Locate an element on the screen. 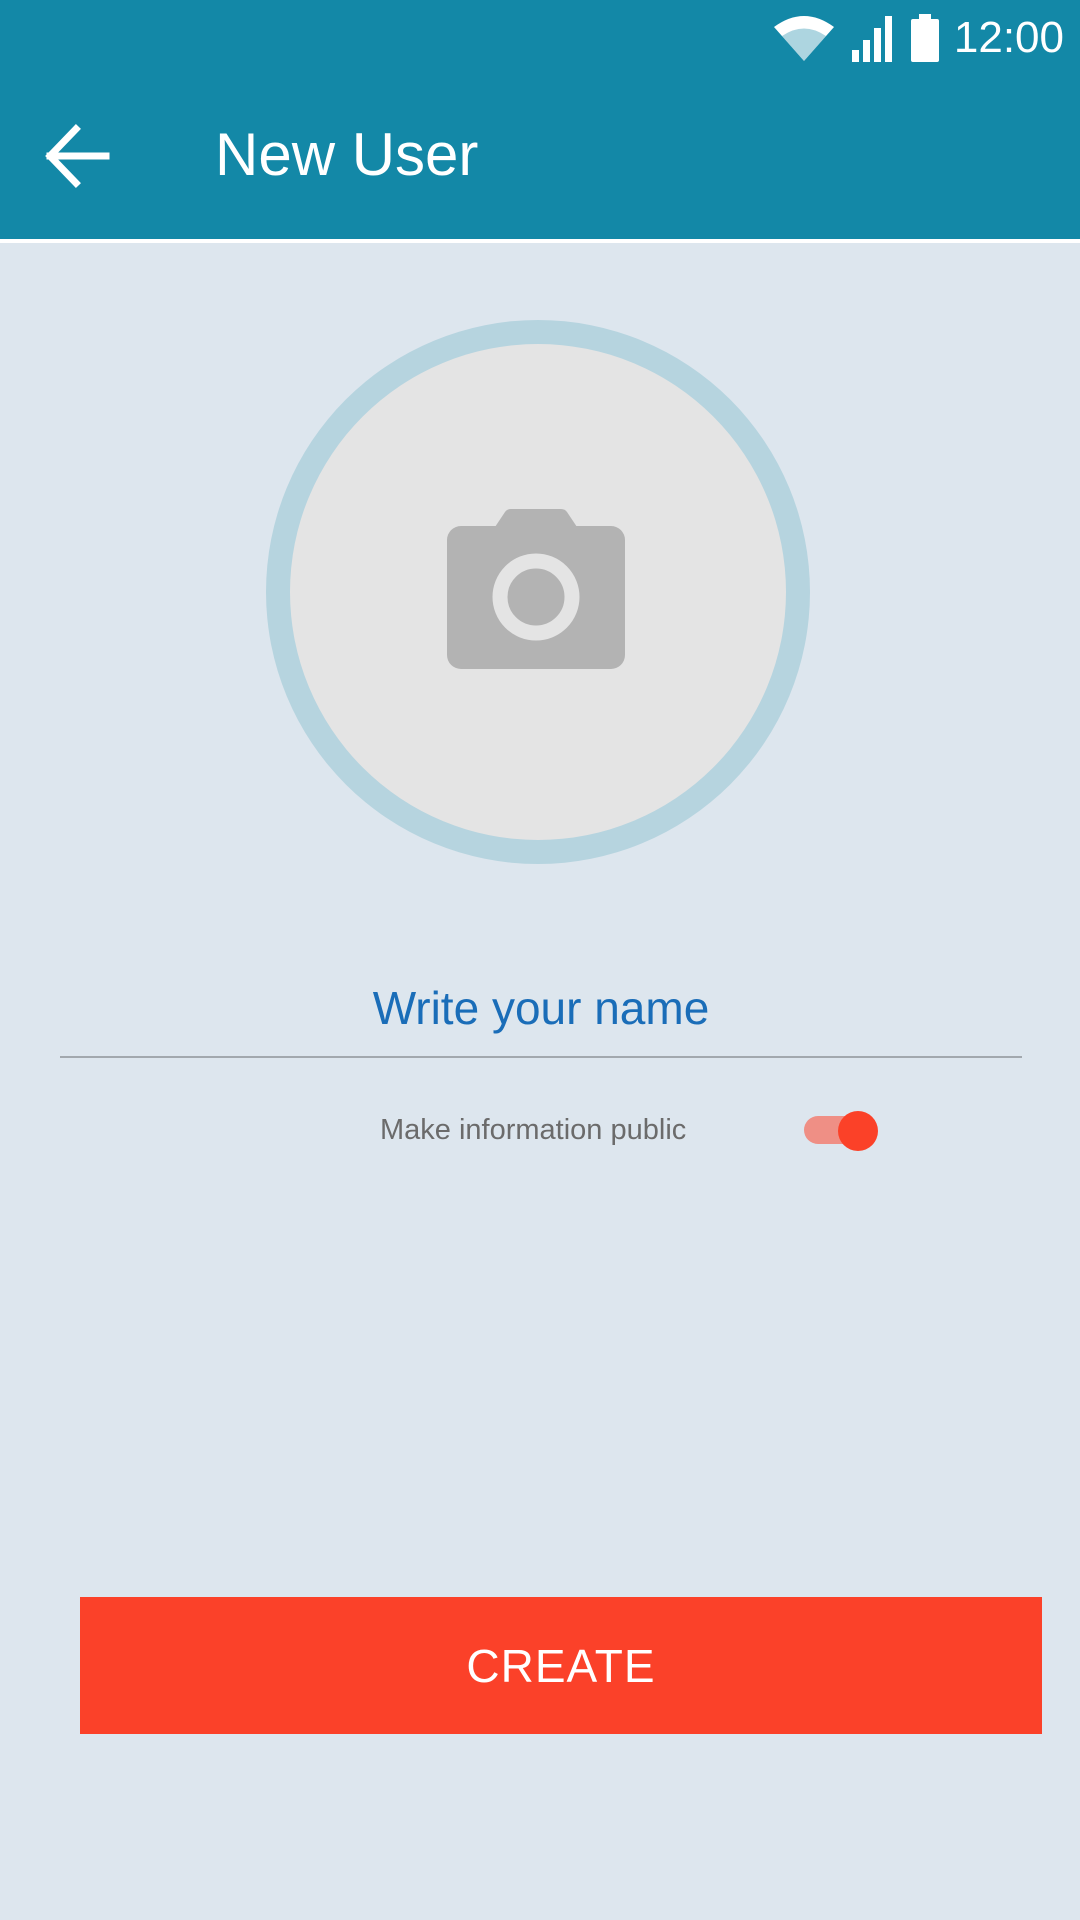 The image size is (1080, 1920). name-input is located at coordinates (541, 1009).